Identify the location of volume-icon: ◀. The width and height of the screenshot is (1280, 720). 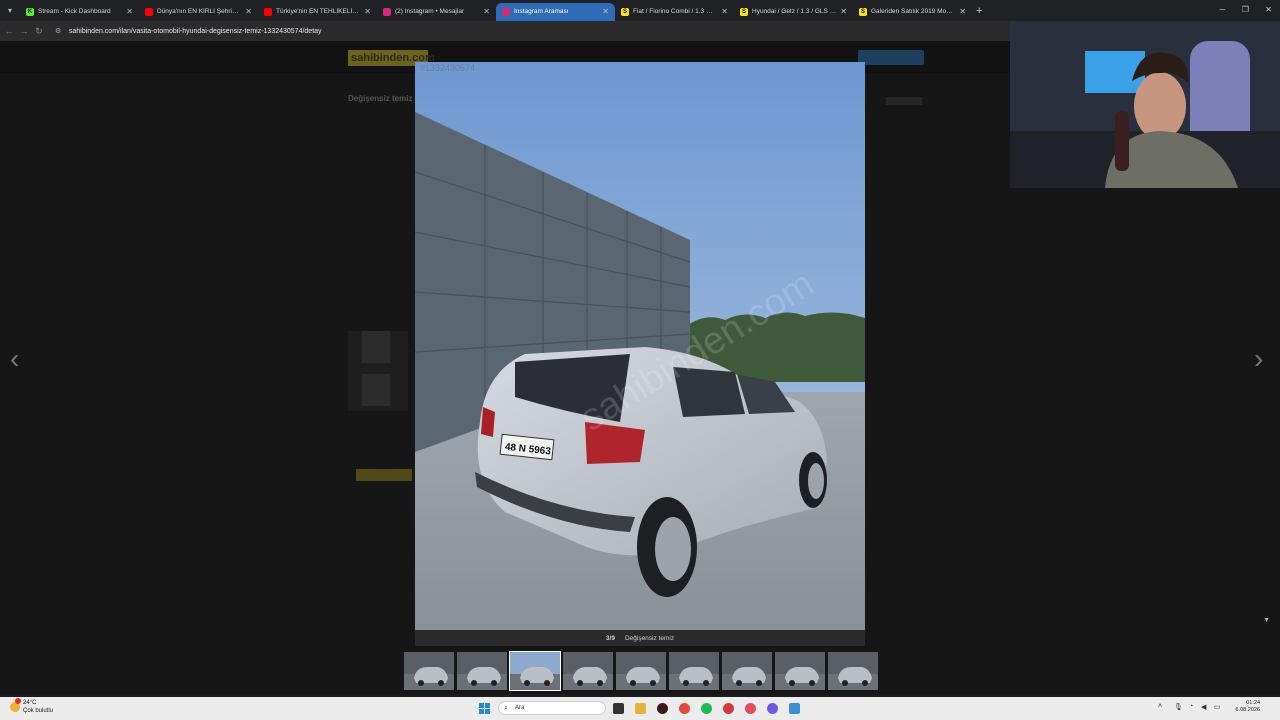
(1203, 707).